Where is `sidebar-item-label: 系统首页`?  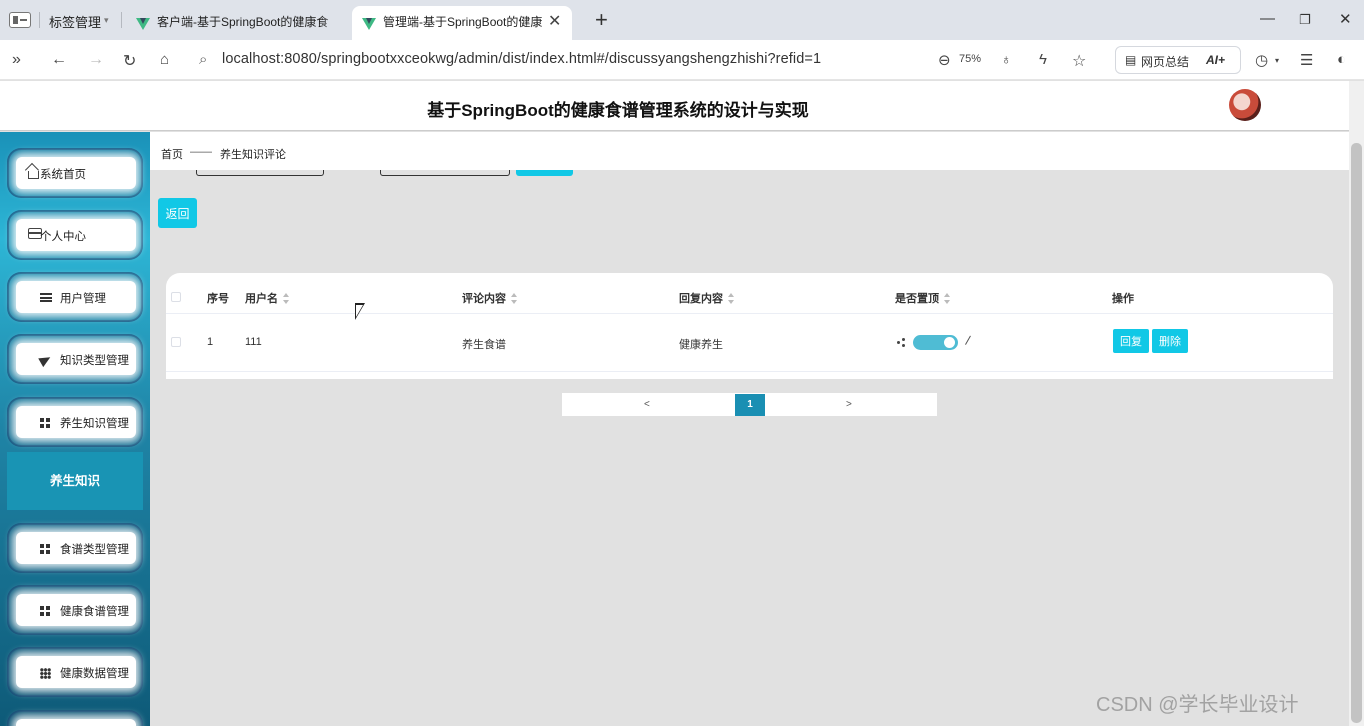 sidebar-item-label: 系统首页 is located at coordinates (63, 175).